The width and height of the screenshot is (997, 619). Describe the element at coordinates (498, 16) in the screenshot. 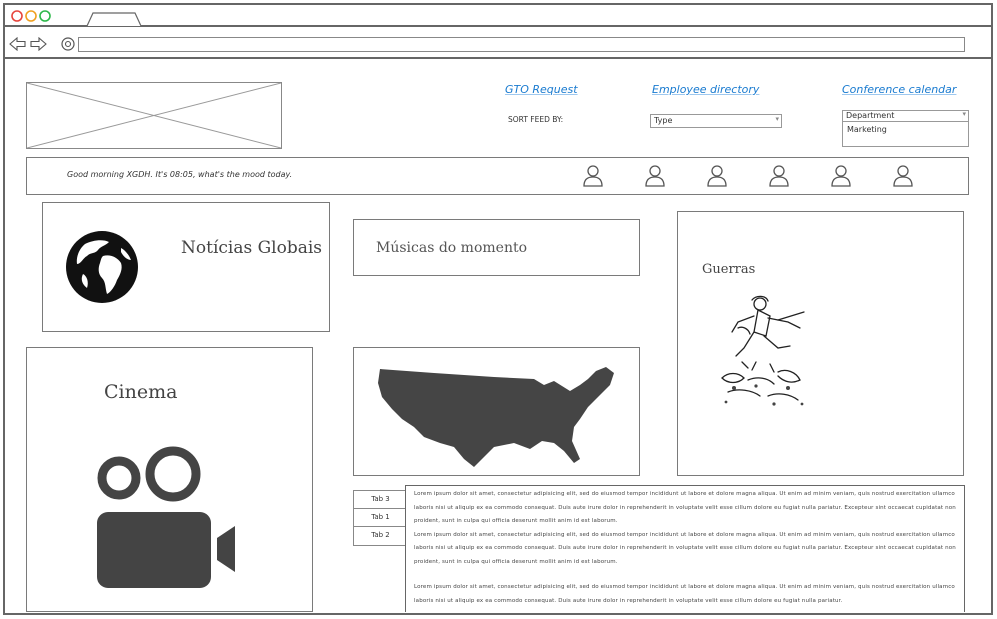

I see `title-bar` at that location.